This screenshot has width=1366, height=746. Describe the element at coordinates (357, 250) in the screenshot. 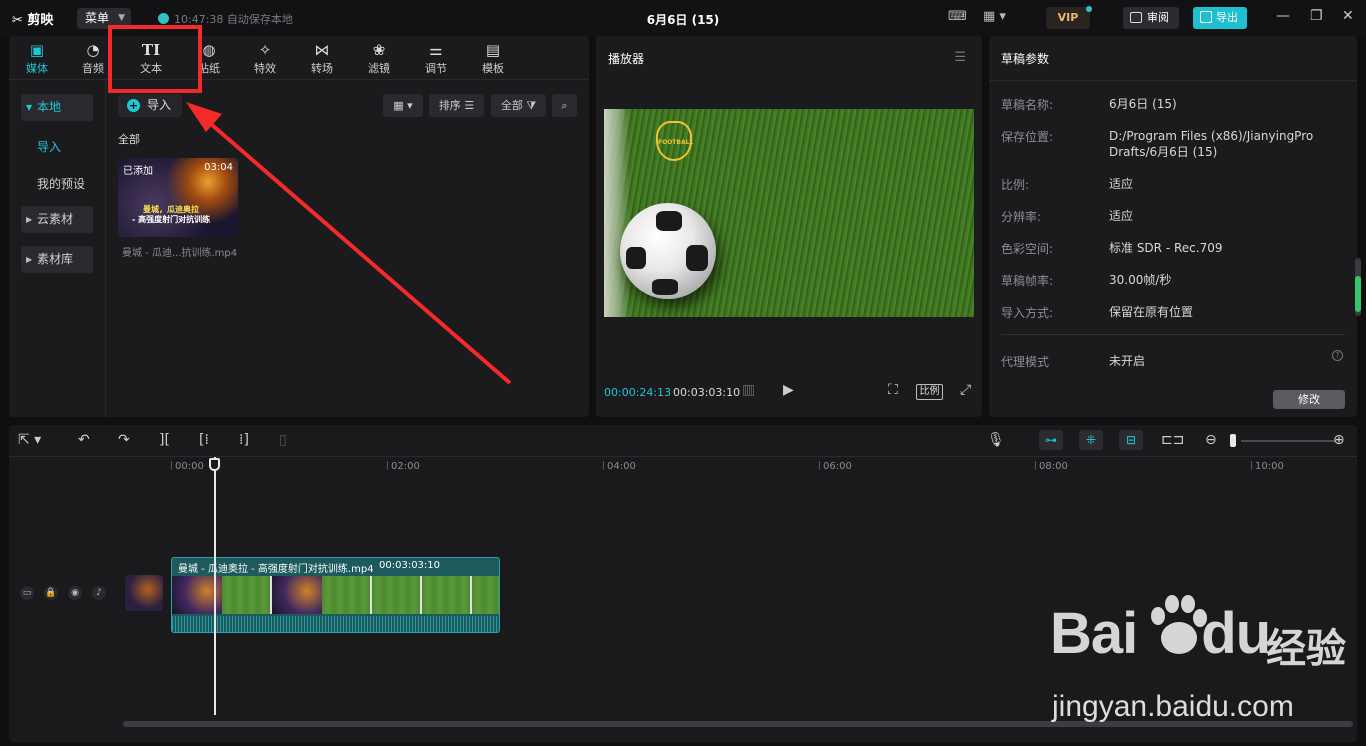

I see `arrow-shaft` at that location.